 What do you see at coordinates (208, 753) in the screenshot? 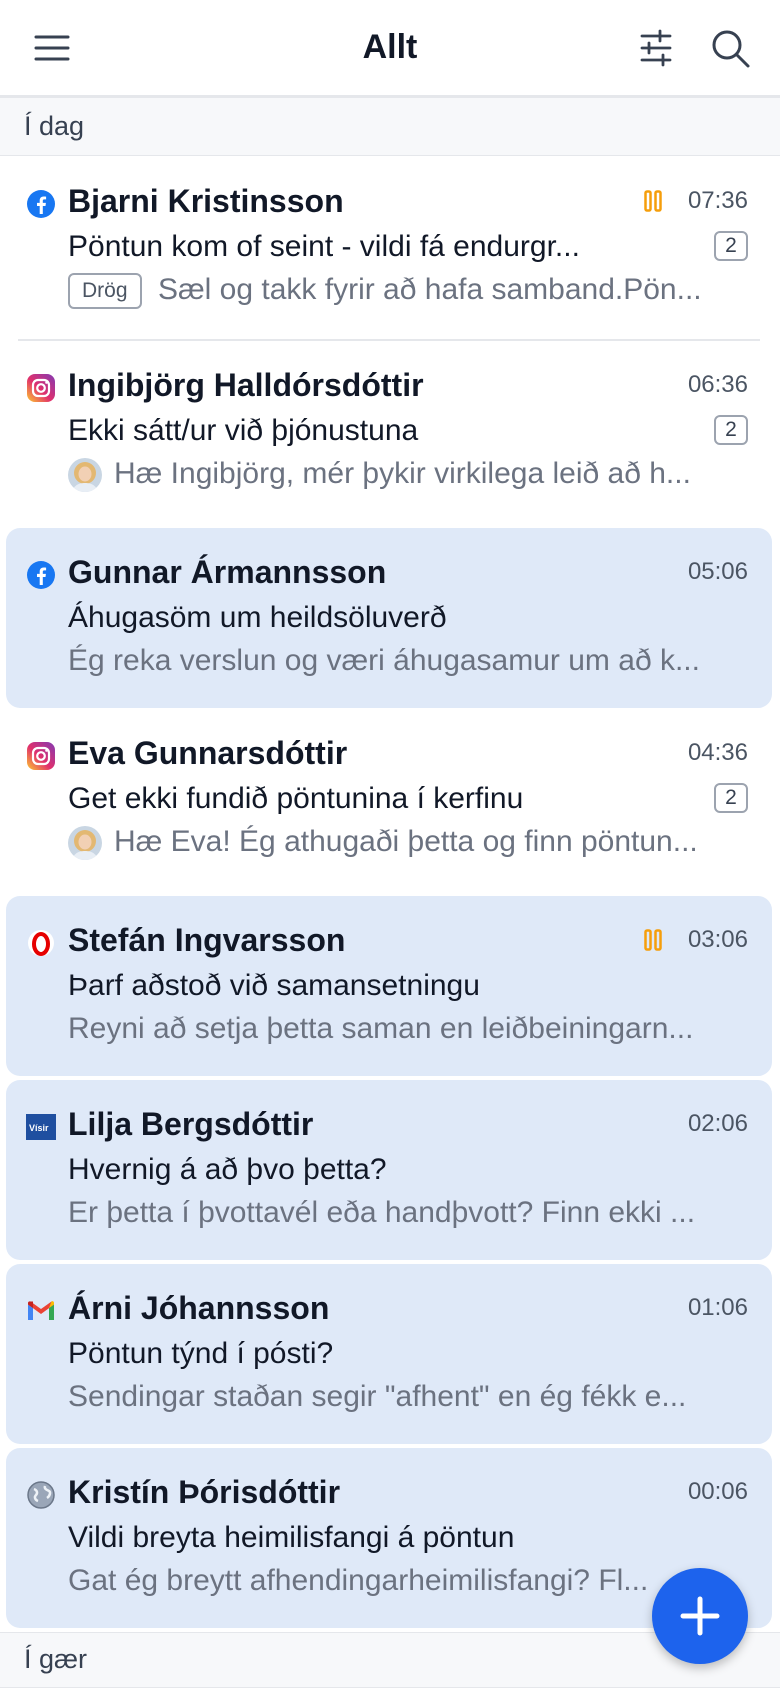
I see `contact-name: Eva Gunnarsdóttir` at bounding box center [208, 753].